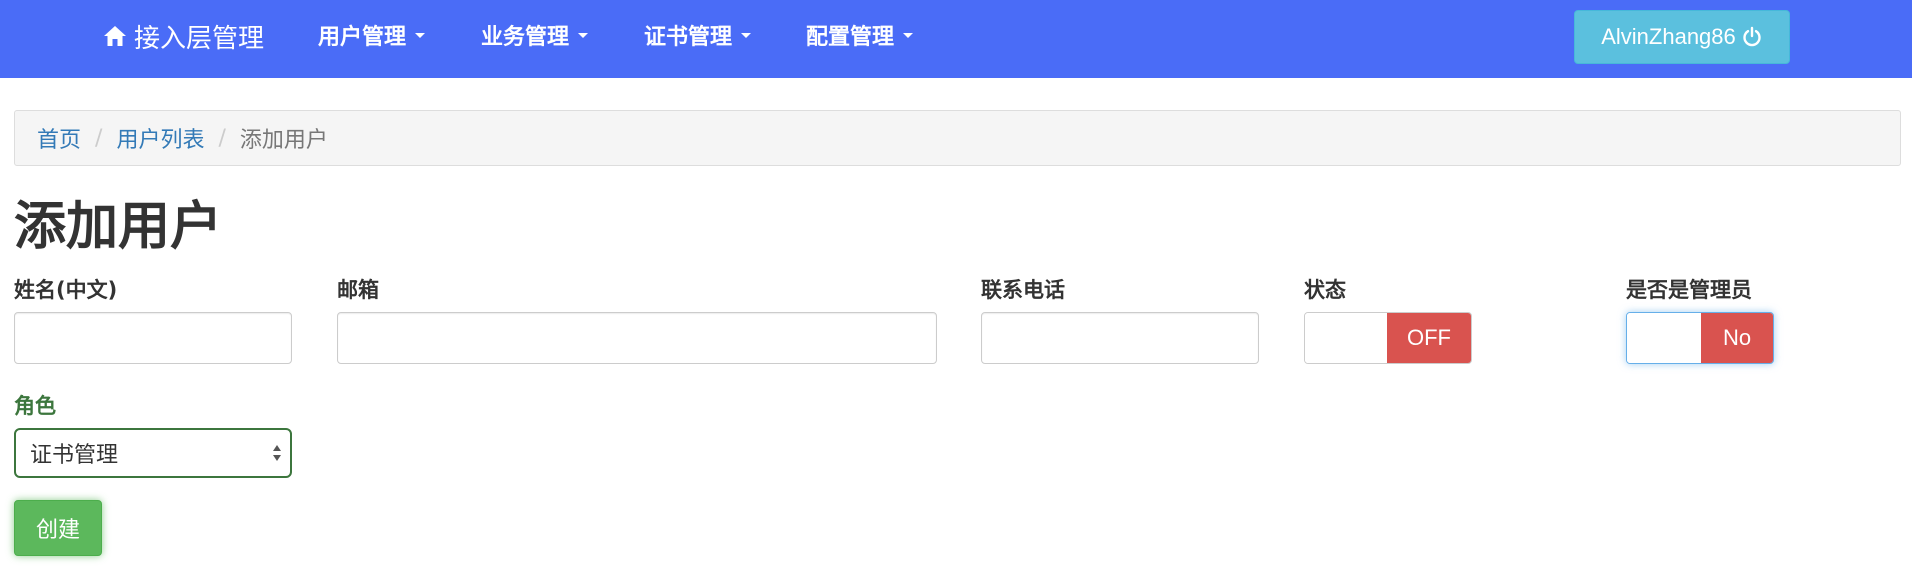  I want to click on admin-toggle: No, so click(1700, 338).